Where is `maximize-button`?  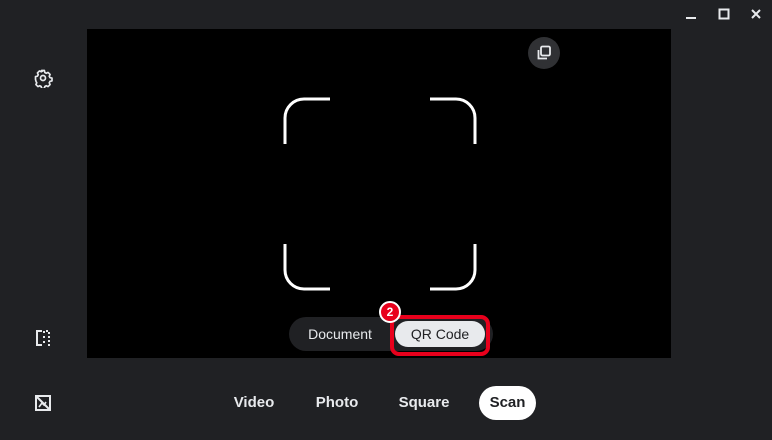 maximize-button is located at coordinates (724, 14).